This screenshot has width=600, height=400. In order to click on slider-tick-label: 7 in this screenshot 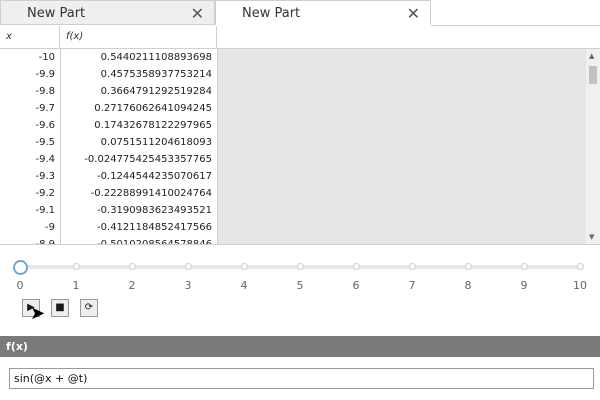, I will do `click(412, 285)`.